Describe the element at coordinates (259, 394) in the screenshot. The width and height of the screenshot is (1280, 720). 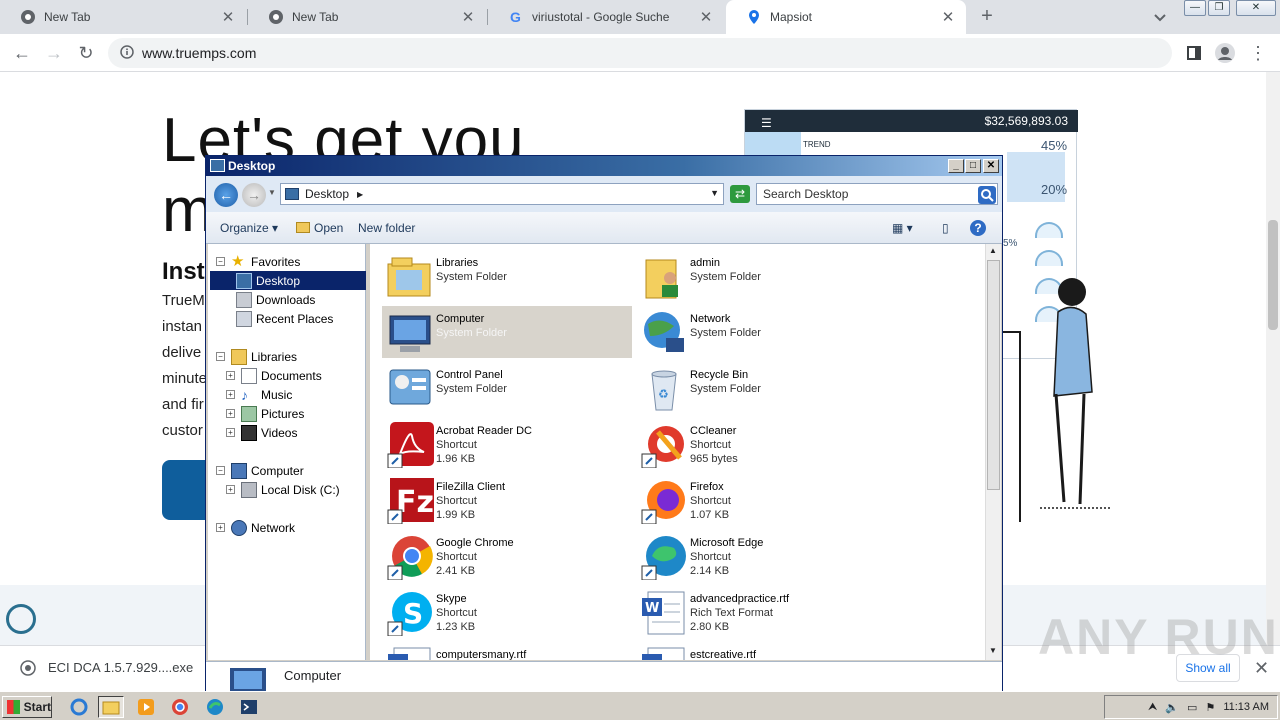
I see `nav-music: + ♪ Music` at that location.